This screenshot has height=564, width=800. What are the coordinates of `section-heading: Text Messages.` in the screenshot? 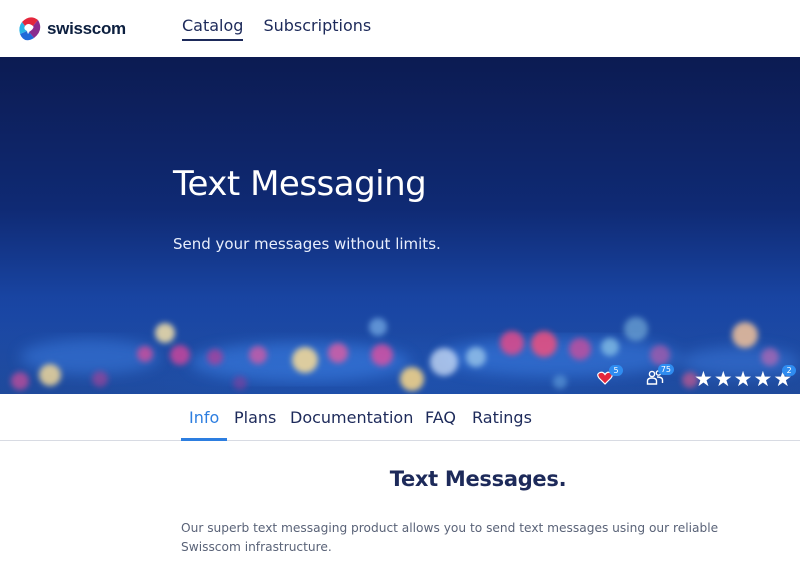 It's located at (478, 479).